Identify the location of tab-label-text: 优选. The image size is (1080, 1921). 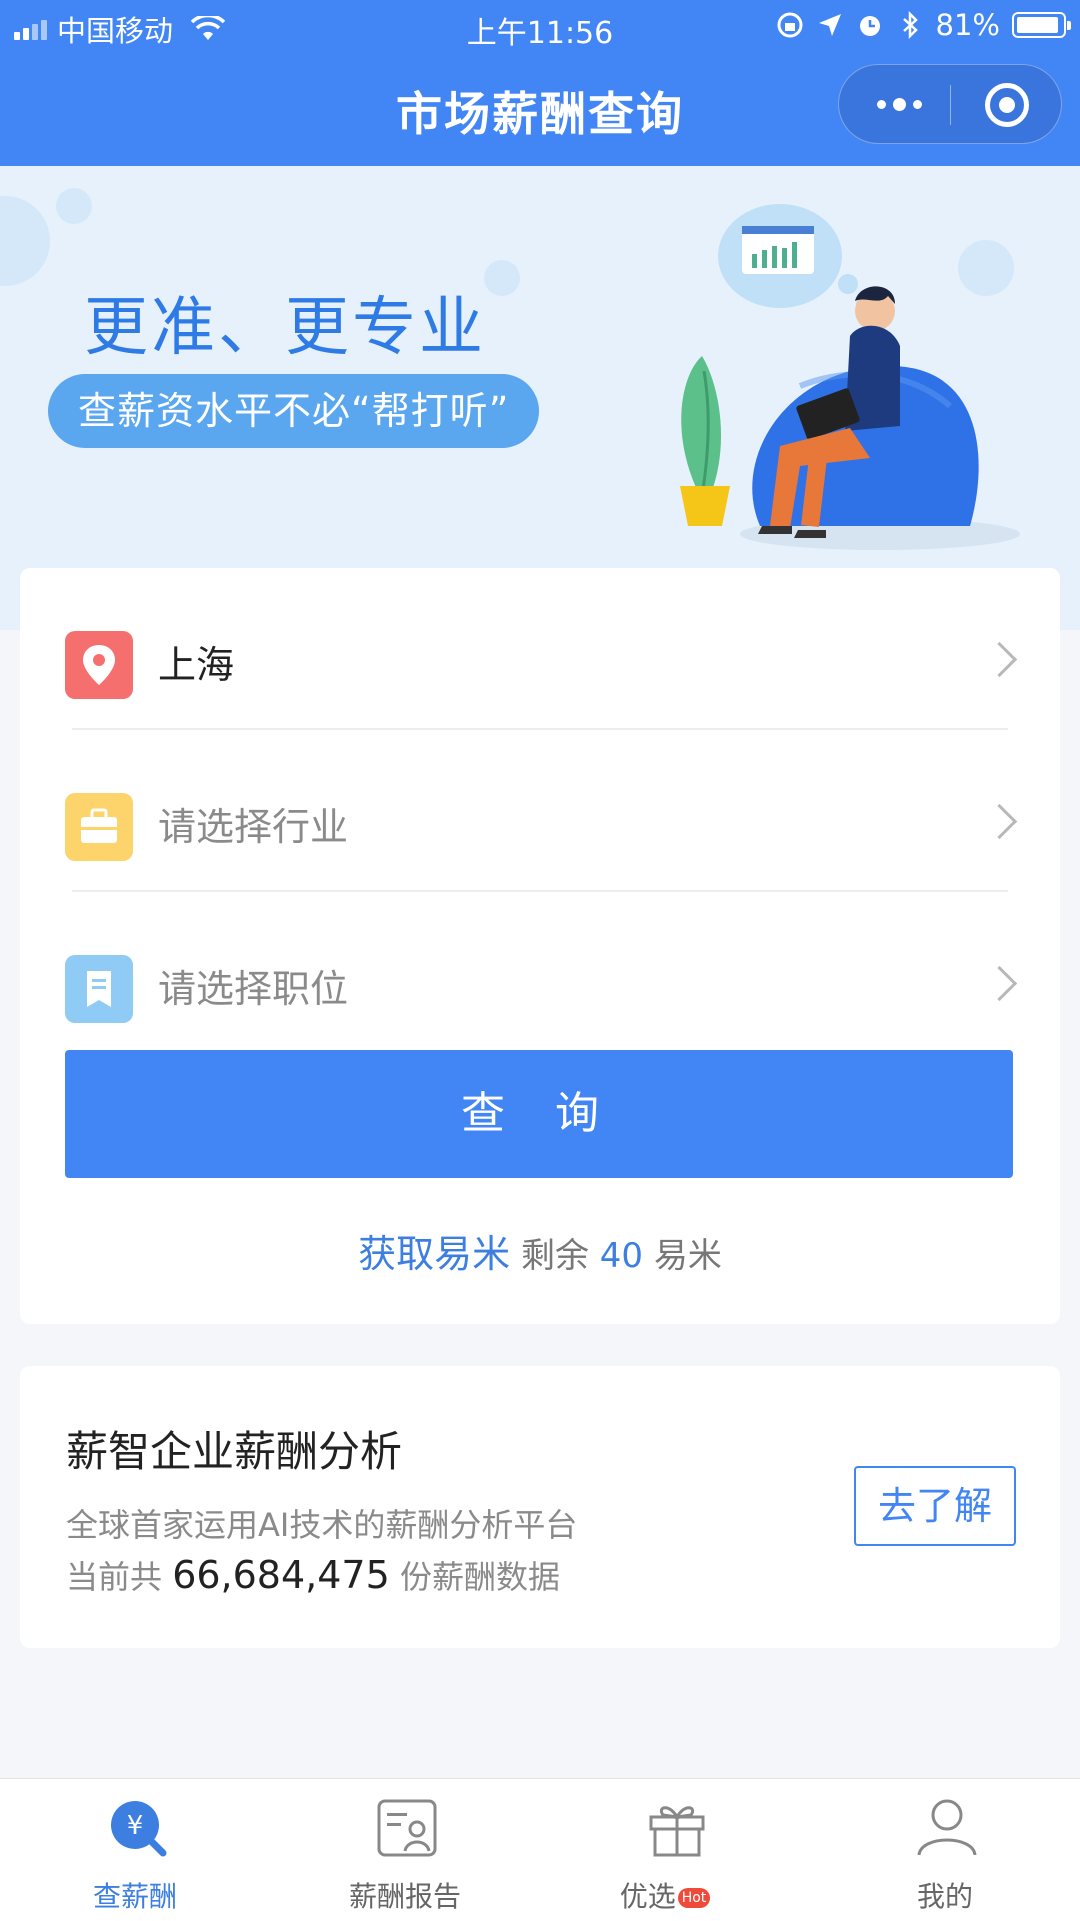
(647, 1896).